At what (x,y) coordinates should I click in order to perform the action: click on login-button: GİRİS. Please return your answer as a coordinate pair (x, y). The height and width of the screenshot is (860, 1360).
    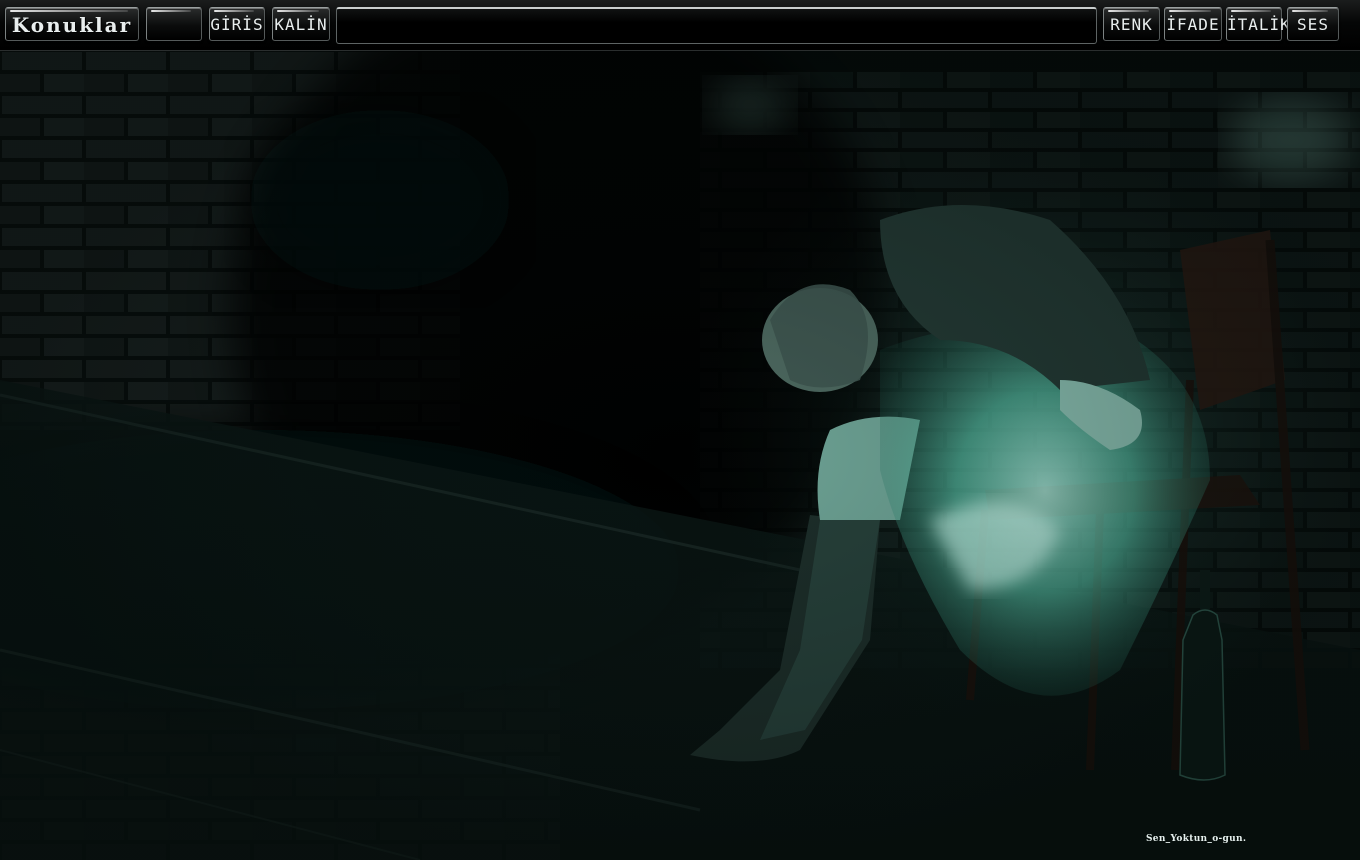
    Looking at the image, I should click on (237, 24).